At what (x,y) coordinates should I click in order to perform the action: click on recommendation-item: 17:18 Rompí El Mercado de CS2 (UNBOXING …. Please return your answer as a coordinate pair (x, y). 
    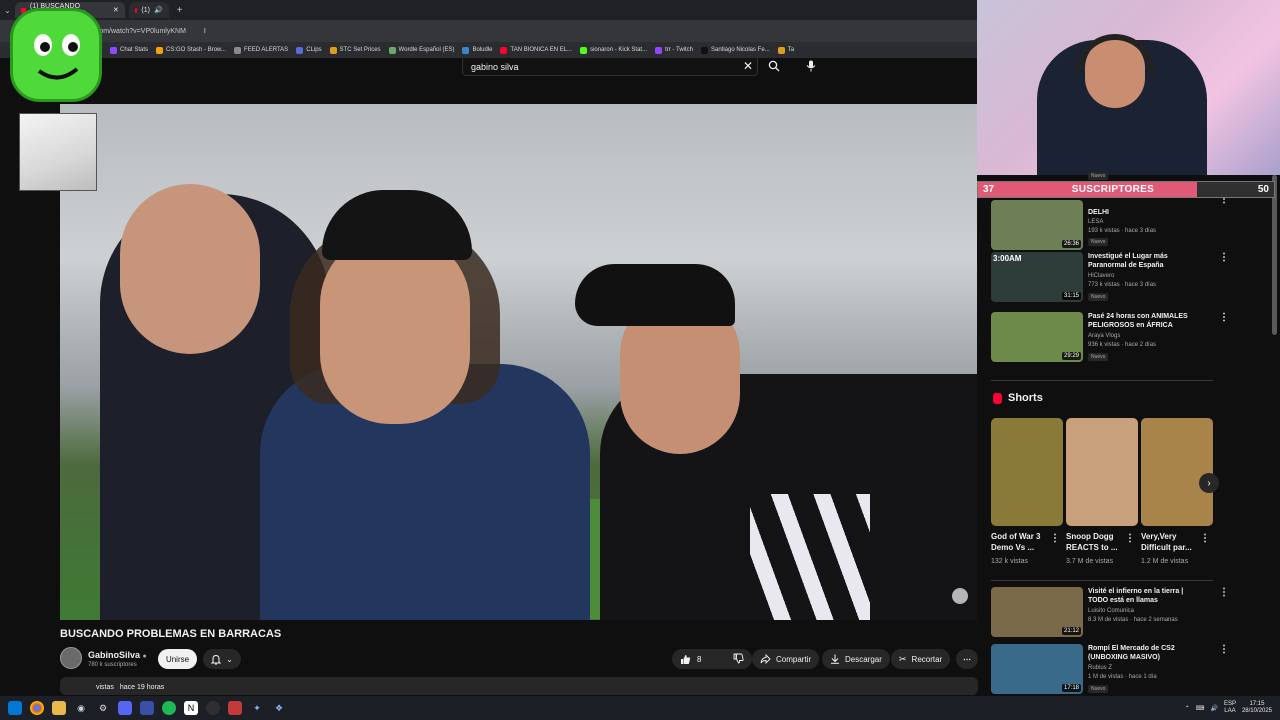
    Looking at the image, I should click on (1110, 670).